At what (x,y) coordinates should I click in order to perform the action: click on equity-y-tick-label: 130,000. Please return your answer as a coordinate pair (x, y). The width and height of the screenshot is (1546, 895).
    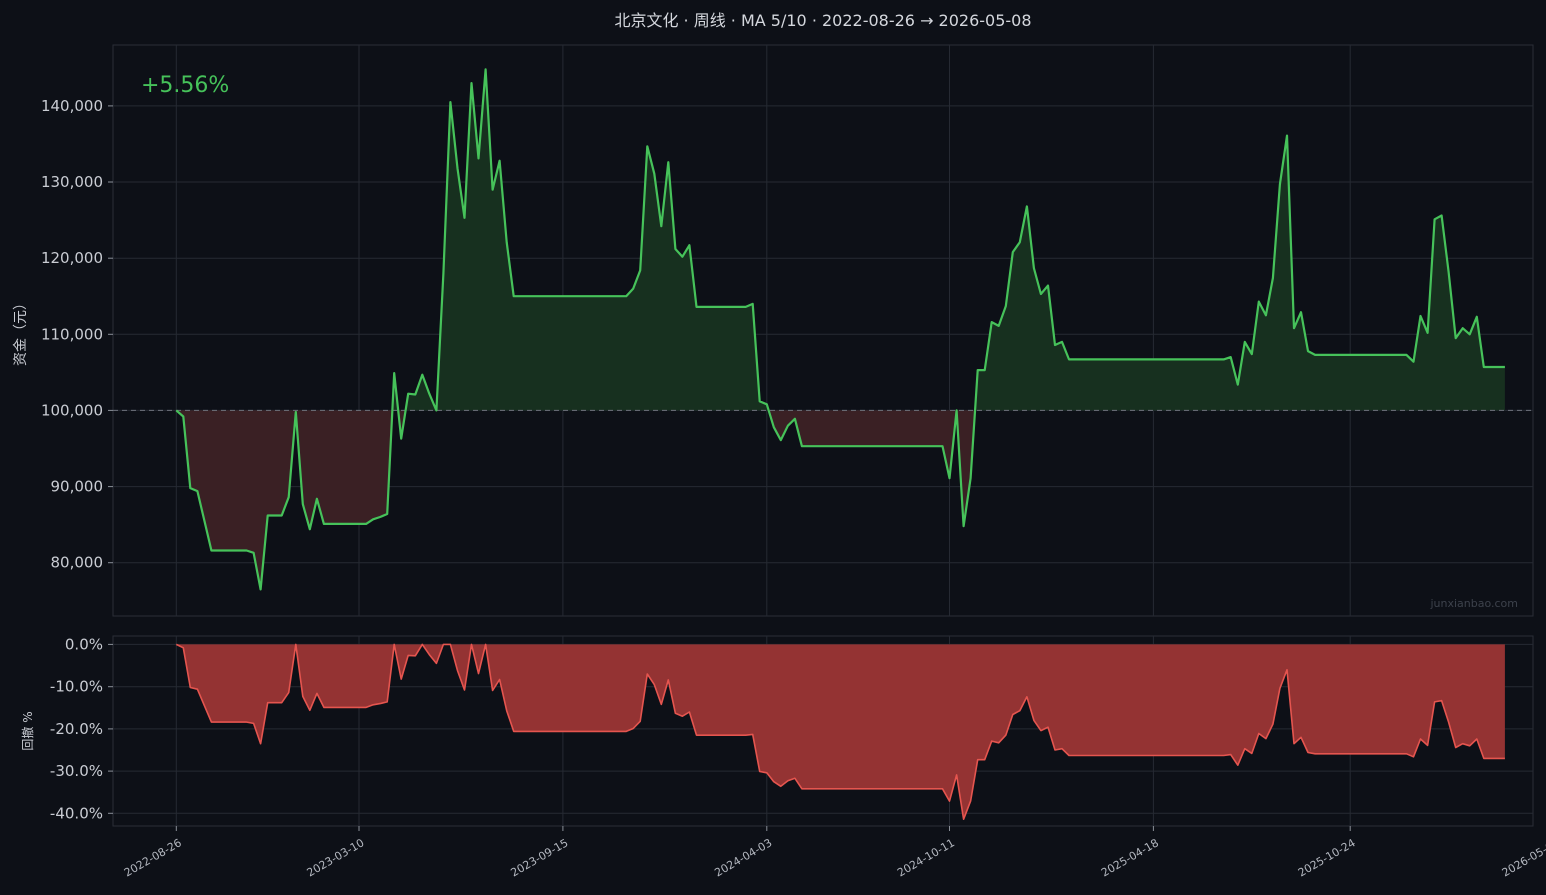
    Looking at the image, I should click on (72, 182).